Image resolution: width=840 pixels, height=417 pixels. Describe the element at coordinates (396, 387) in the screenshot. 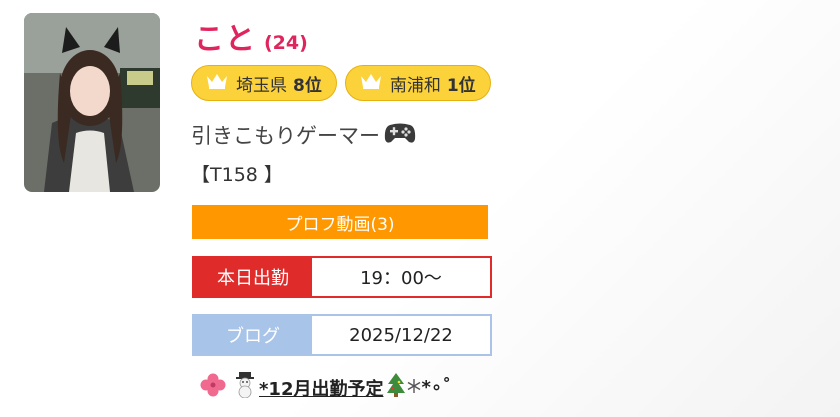

I see `christmas-tree-icon` at that location.